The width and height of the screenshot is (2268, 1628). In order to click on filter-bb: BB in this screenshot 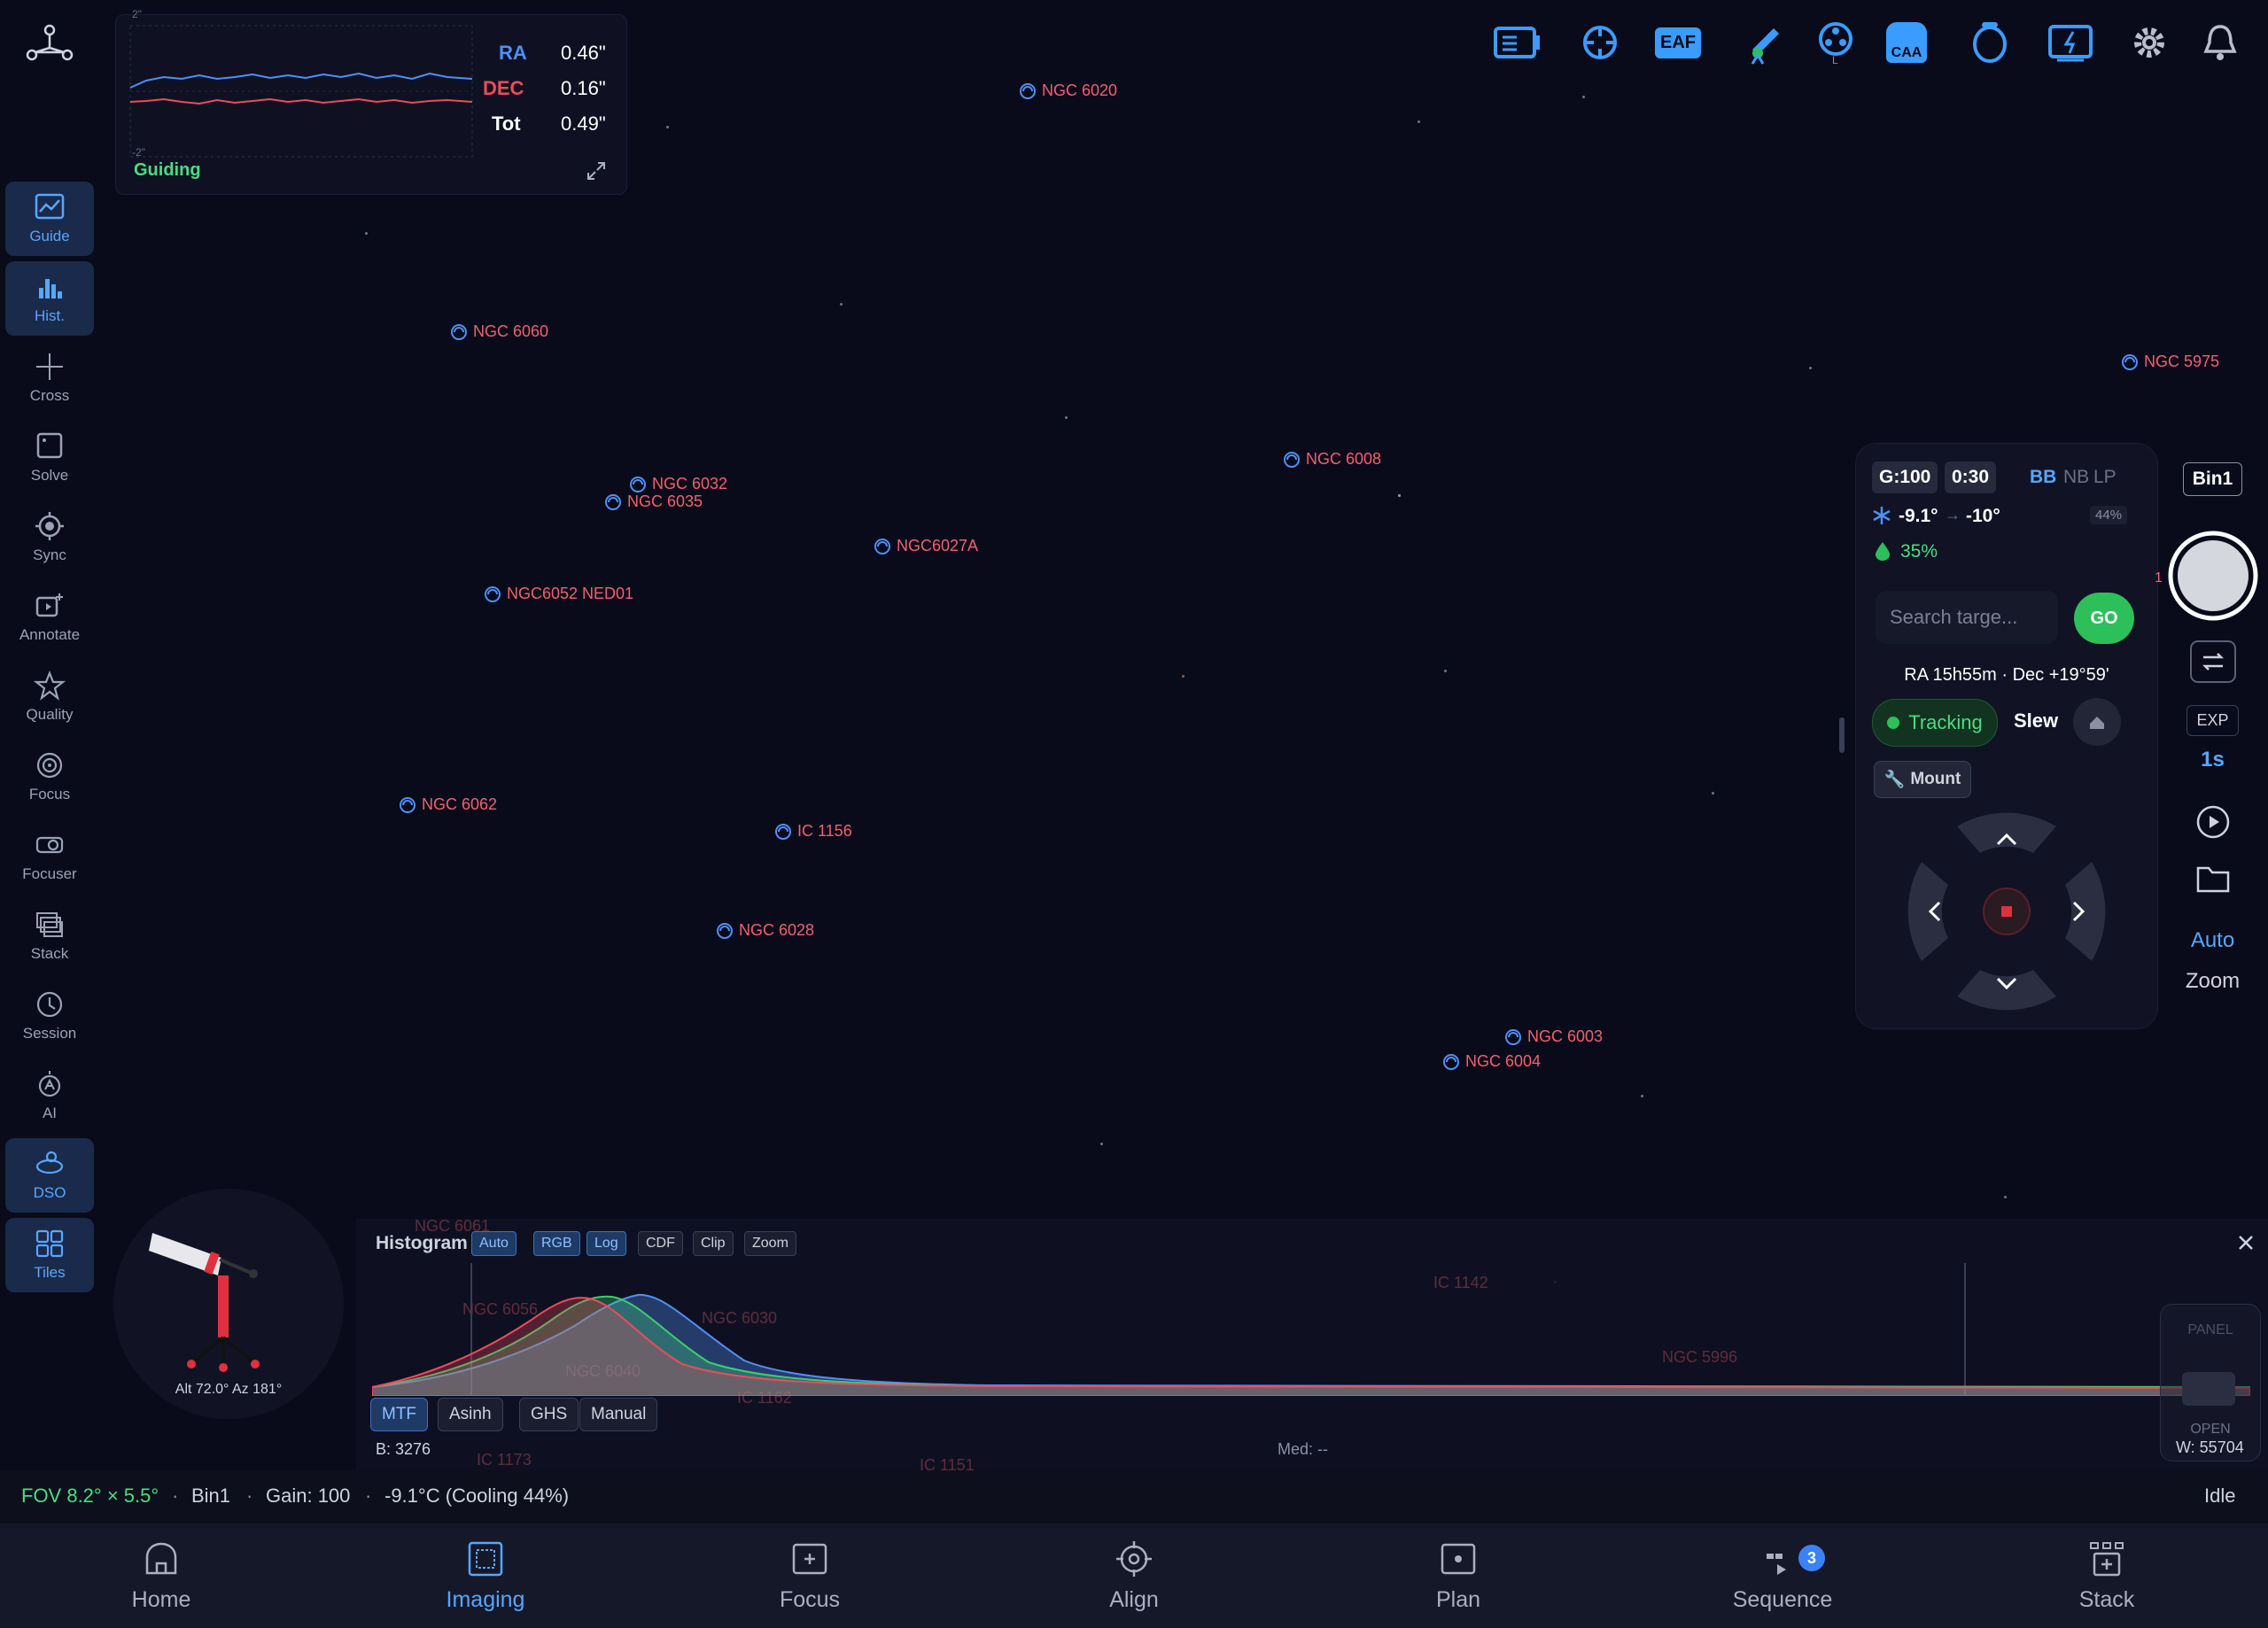, I will do `click(2043, 478)`.